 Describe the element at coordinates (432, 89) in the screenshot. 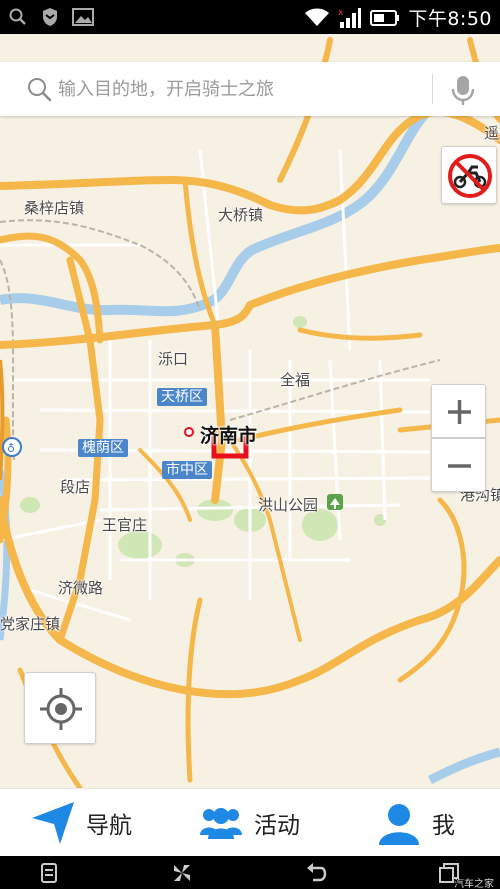

I see `search-divider` at that location.